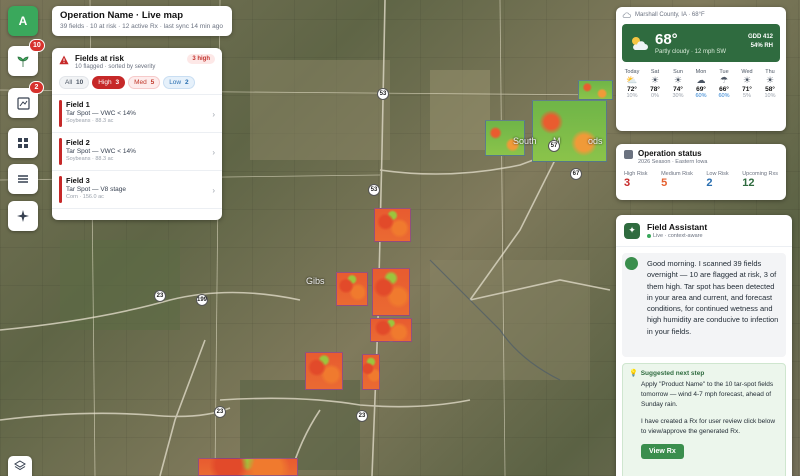 The width and height of the screenshot is (800, 476). I want to click on status-value: 5, so click(664, 183).